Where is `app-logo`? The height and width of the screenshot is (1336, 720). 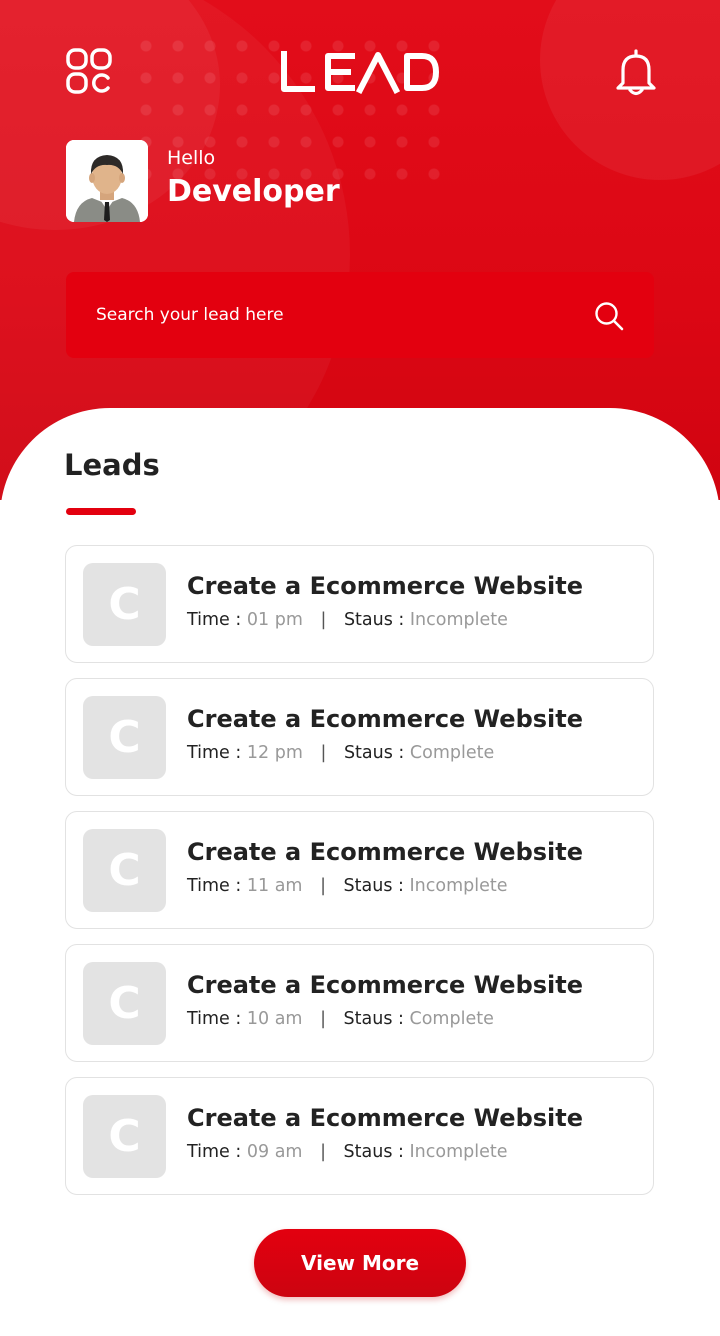 app-logo is located at coordinates (360, 72).